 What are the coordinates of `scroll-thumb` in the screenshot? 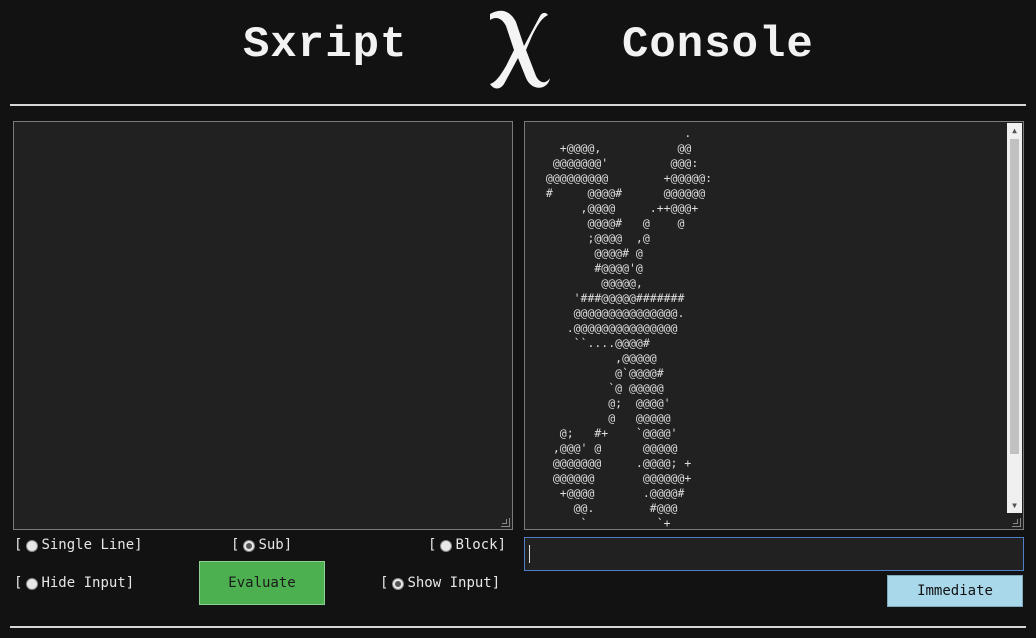 It's located at (1014, 296).